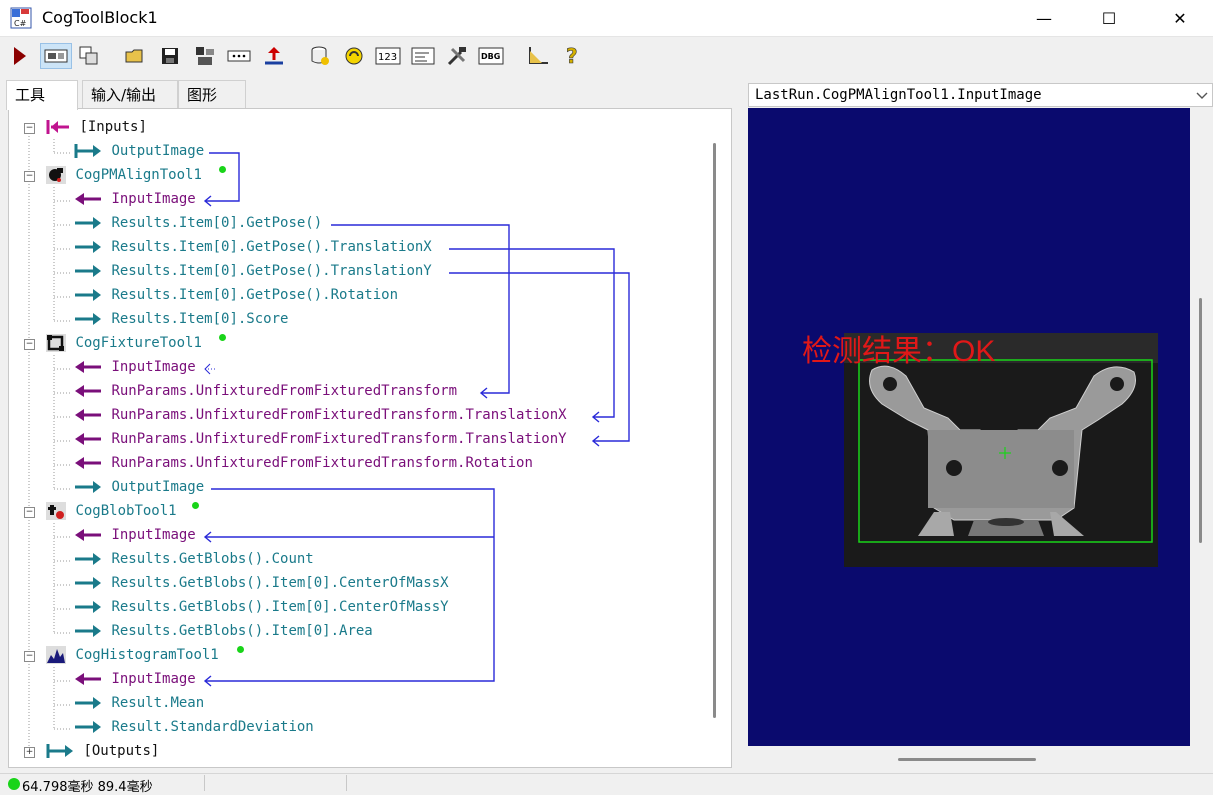 This screenshot has height=795, width=1213. What do you see at coordinates (1200, 420) in the screenshot?
I see `image-scrollbar-thumb-v` at bounding box center [1200, 420].